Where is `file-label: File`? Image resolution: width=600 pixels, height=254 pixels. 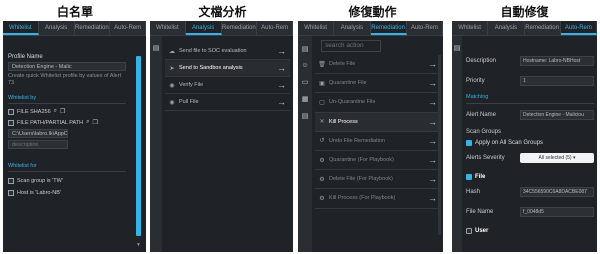
file-label: File is located at coordinates (480, 176).